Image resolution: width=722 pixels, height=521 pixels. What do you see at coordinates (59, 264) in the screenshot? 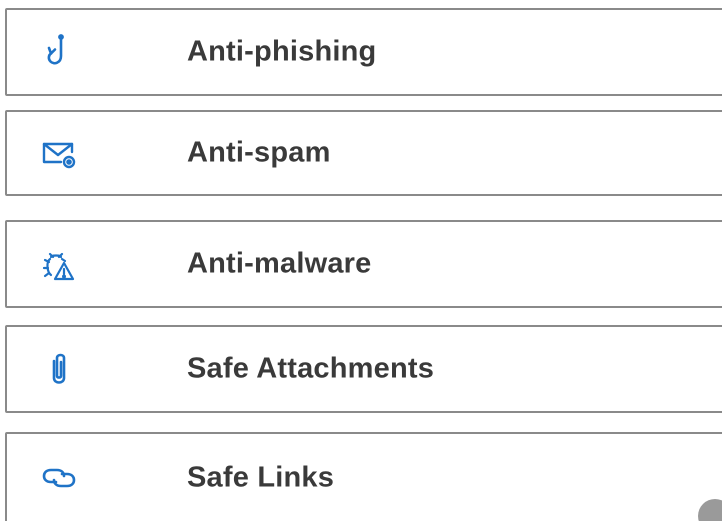
I see `bug-warning-icon` at bounding box center [59, 264].